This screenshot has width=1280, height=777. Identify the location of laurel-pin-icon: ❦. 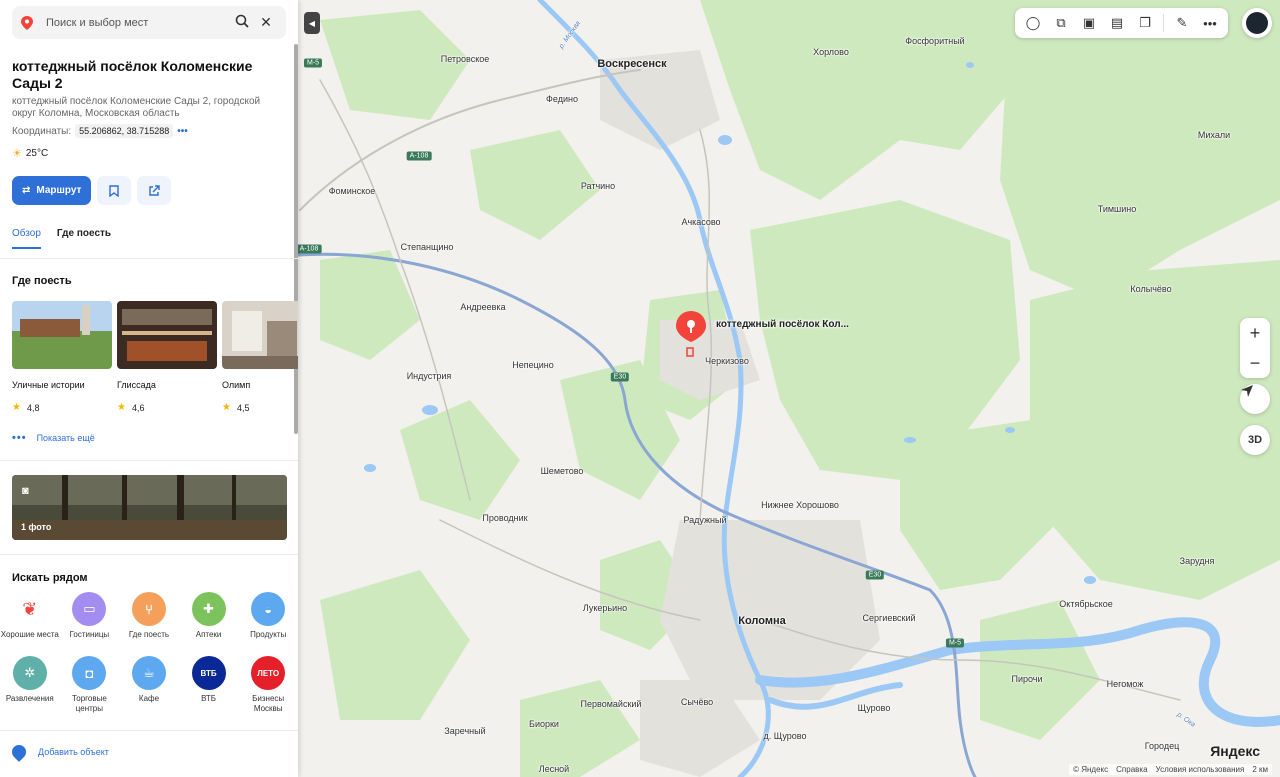
(29, 609).